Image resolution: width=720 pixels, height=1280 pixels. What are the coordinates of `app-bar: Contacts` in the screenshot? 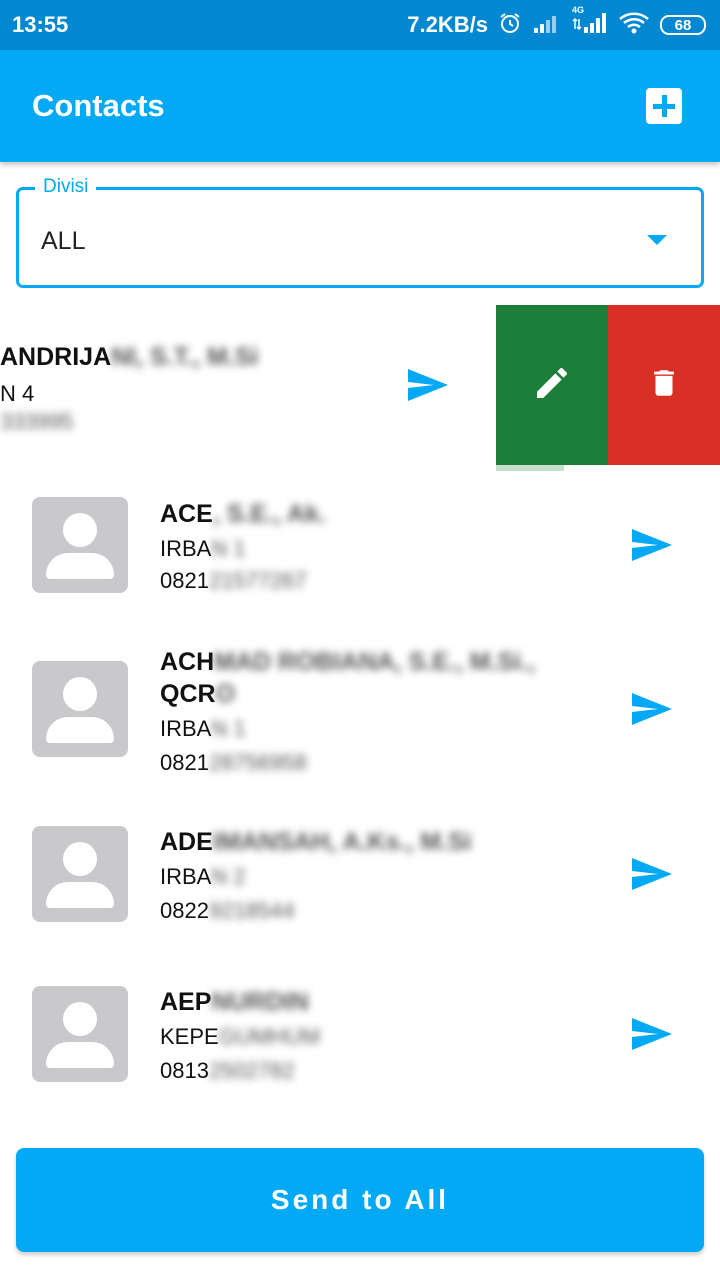 It's located at (360, 106).